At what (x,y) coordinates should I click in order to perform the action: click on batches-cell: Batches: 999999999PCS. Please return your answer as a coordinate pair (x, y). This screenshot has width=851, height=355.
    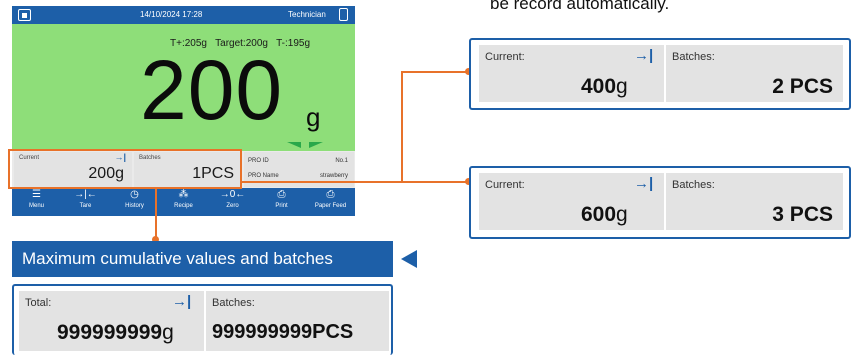
    Looking at the image, I should click on (297, 321).